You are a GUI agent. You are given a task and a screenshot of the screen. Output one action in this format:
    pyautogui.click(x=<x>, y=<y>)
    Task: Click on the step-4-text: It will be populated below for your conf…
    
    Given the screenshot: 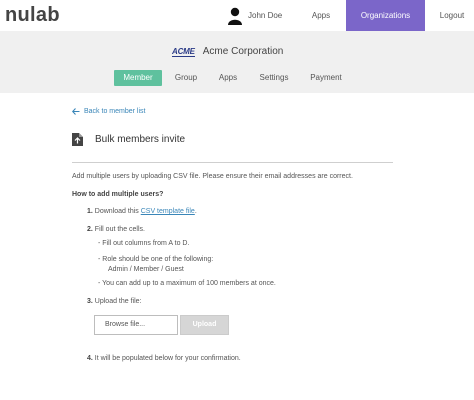 What is the action you would take?
    pyautogui.click(x=167, y=358)
    